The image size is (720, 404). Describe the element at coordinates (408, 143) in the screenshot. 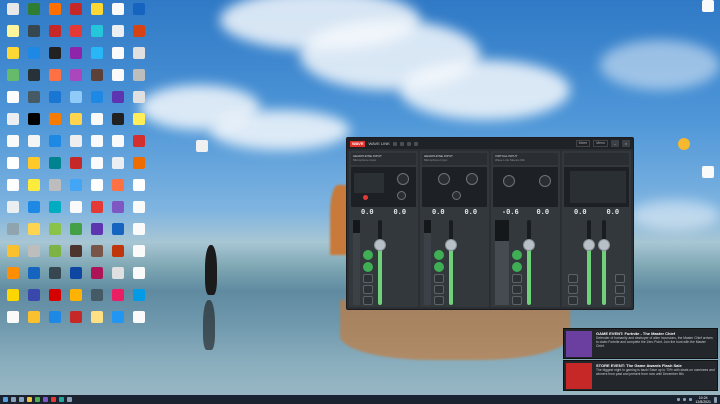

I see `toolbar-button` at that location.